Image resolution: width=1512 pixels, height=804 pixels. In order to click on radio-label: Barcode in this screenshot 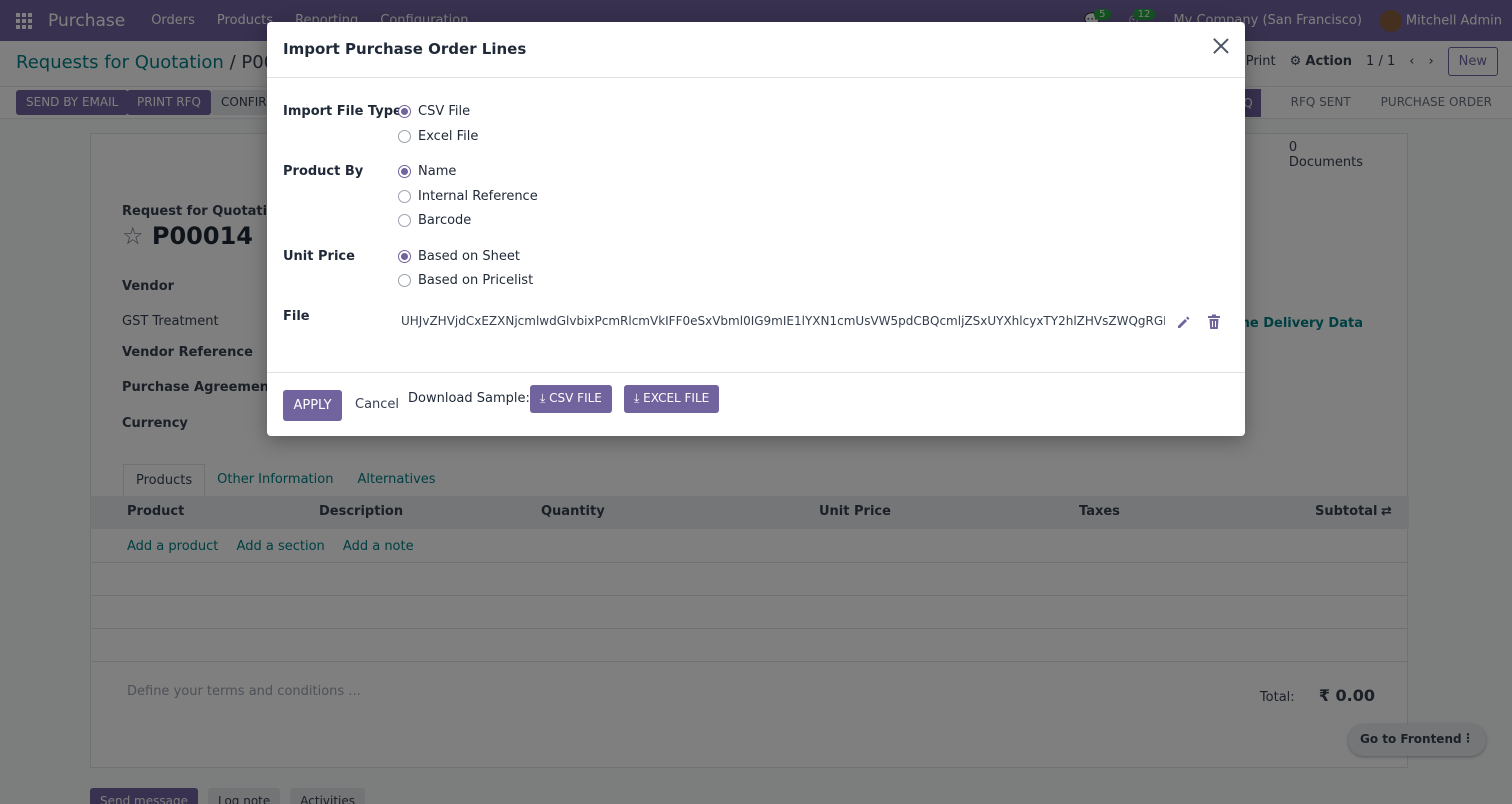, I will do `click(445, 220)`.